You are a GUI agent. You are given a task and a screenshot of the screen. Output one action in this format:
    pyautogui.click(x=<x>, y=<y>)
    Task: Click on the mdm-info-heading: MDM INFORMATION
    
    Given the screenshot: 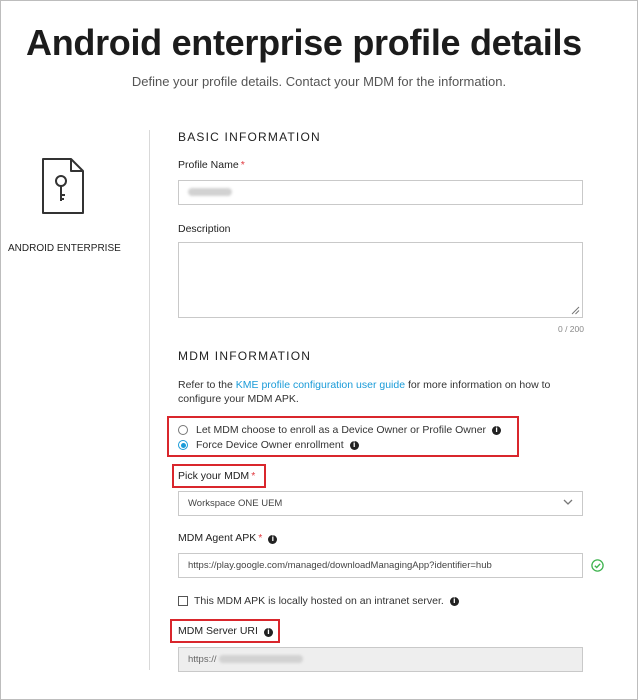 What is the action you would take?
    pyautogui.click(x=245, y=356)
    